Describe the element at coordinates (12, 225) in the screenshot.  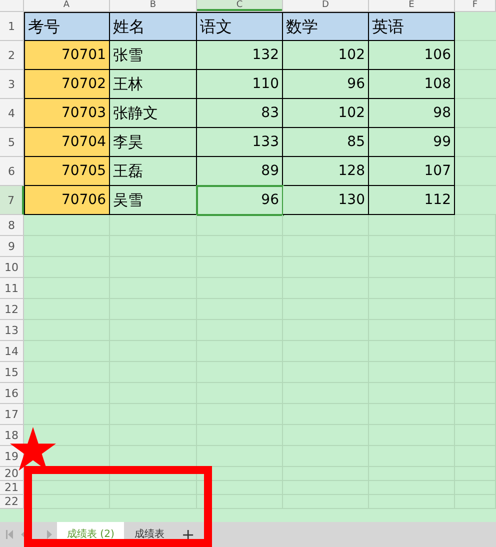
I see `row-header: 8` at that location.